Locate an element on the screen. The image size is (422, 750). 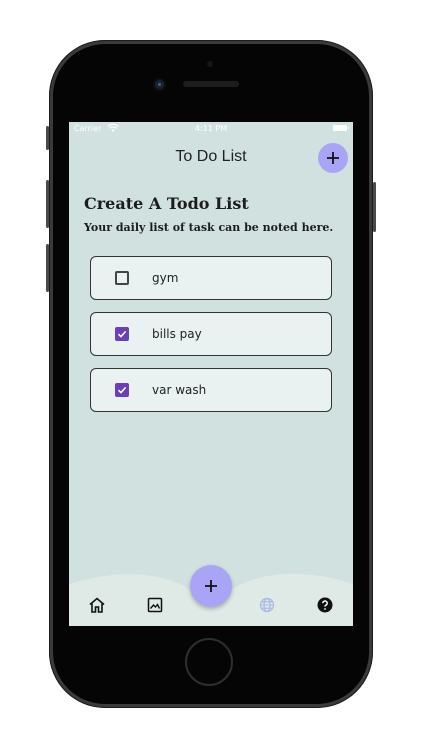
nav-help is located at coordinates (325, 605).